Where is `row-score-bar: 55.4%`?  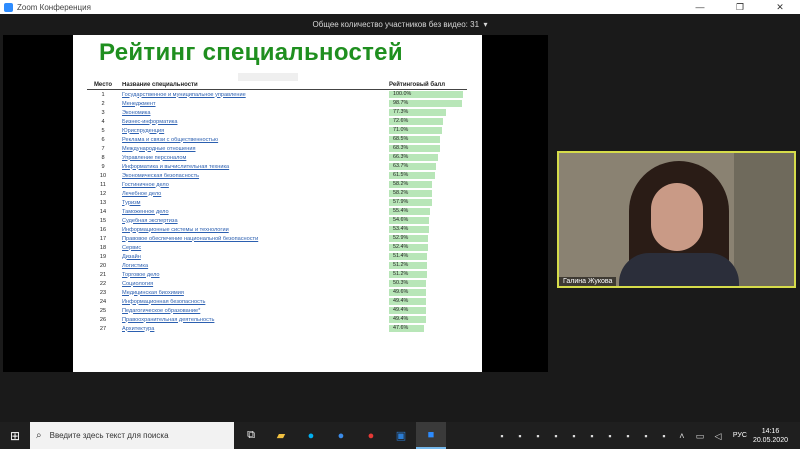
row-score-bar: 55.4% is located at coordinates (428, 211).